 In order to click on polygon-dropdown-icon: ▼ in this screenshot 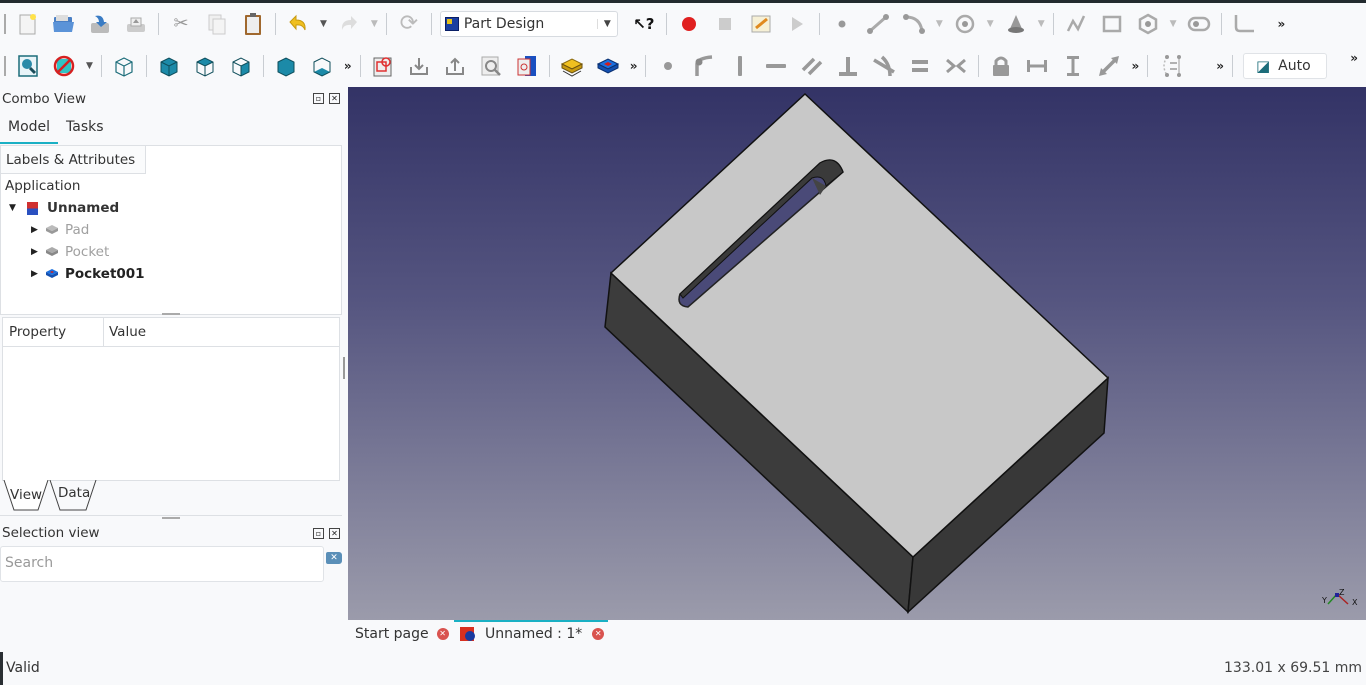, I will do `click(1173, 24)`.